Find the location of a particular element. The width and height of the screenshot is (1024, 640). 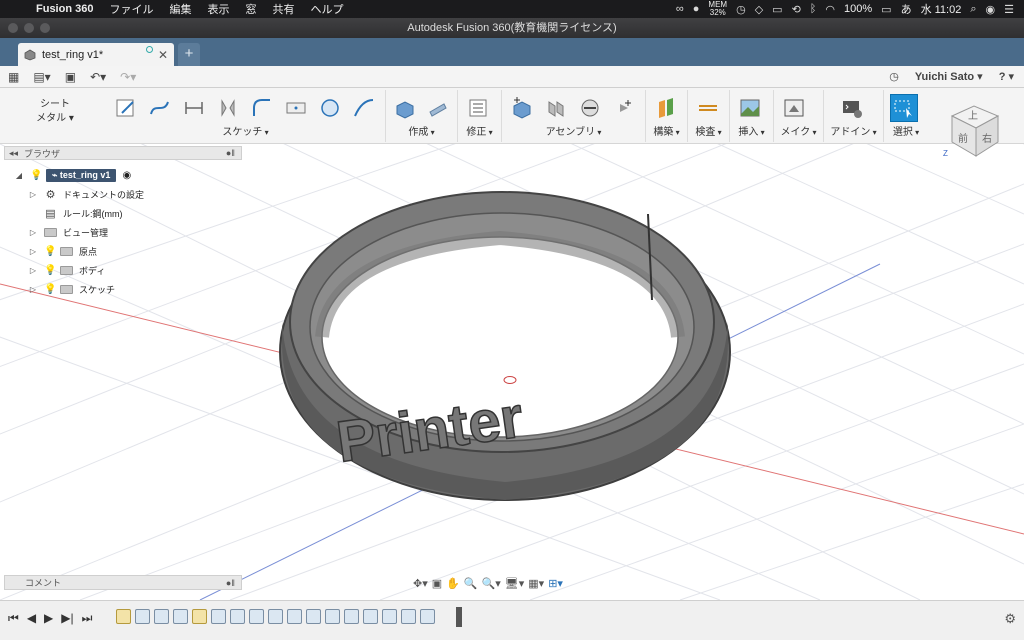

measure-icon is located at coordinates (708, 108).